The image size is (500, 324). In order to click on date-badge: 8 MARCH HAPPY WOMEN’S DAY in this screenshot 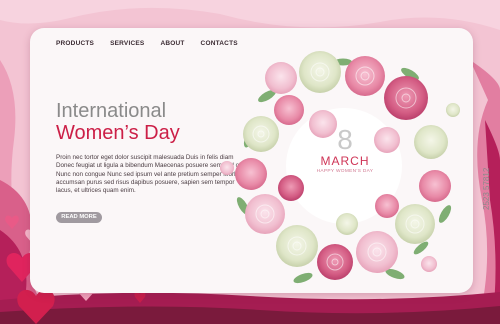, I will do `click(345, 150)`.